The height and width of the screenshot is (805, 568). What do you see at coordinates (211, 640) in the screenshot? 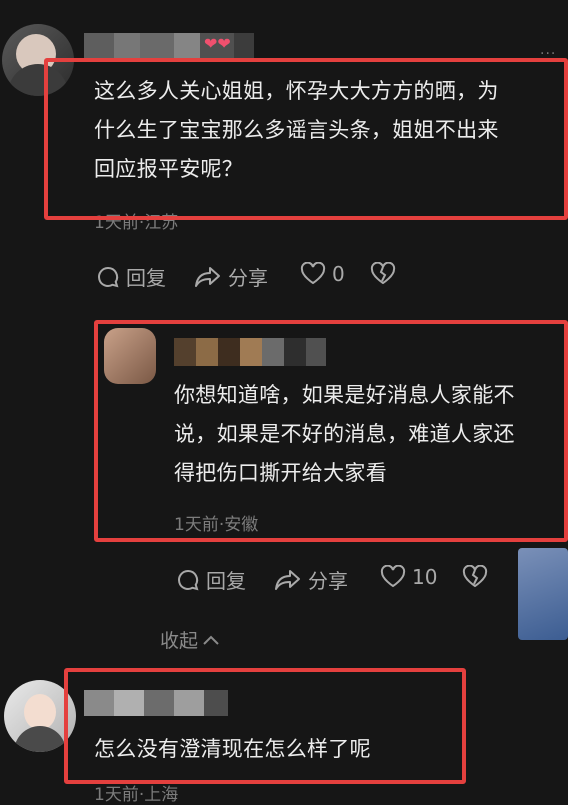
I see `chevron-up-icon` at bounding box center [211, 640].